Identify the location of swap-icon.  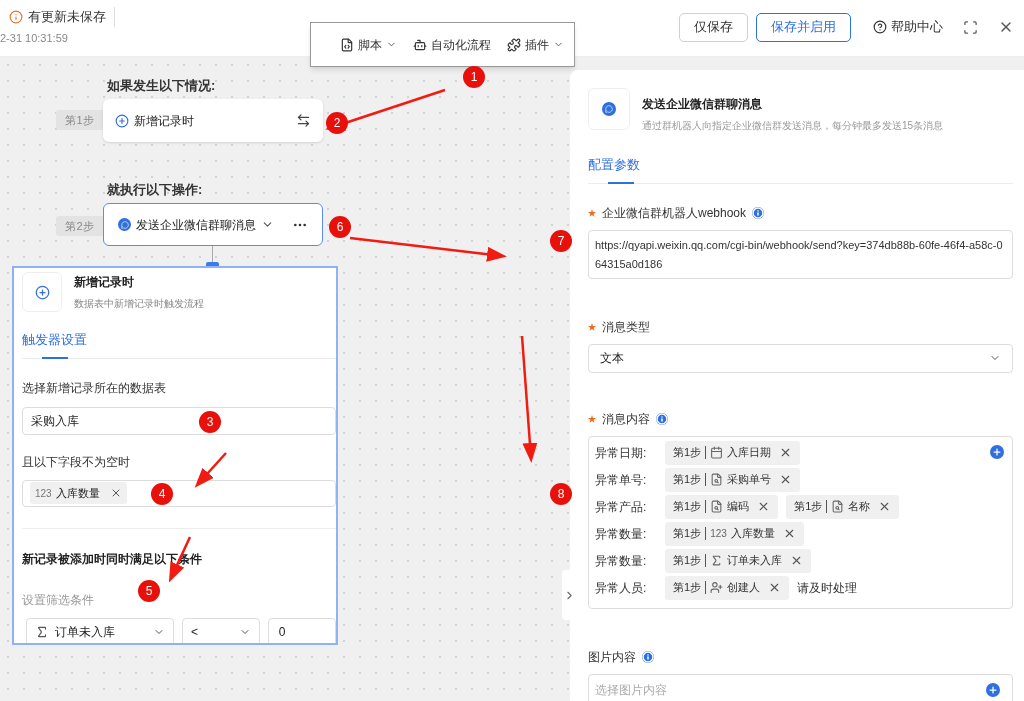
(303, 120).